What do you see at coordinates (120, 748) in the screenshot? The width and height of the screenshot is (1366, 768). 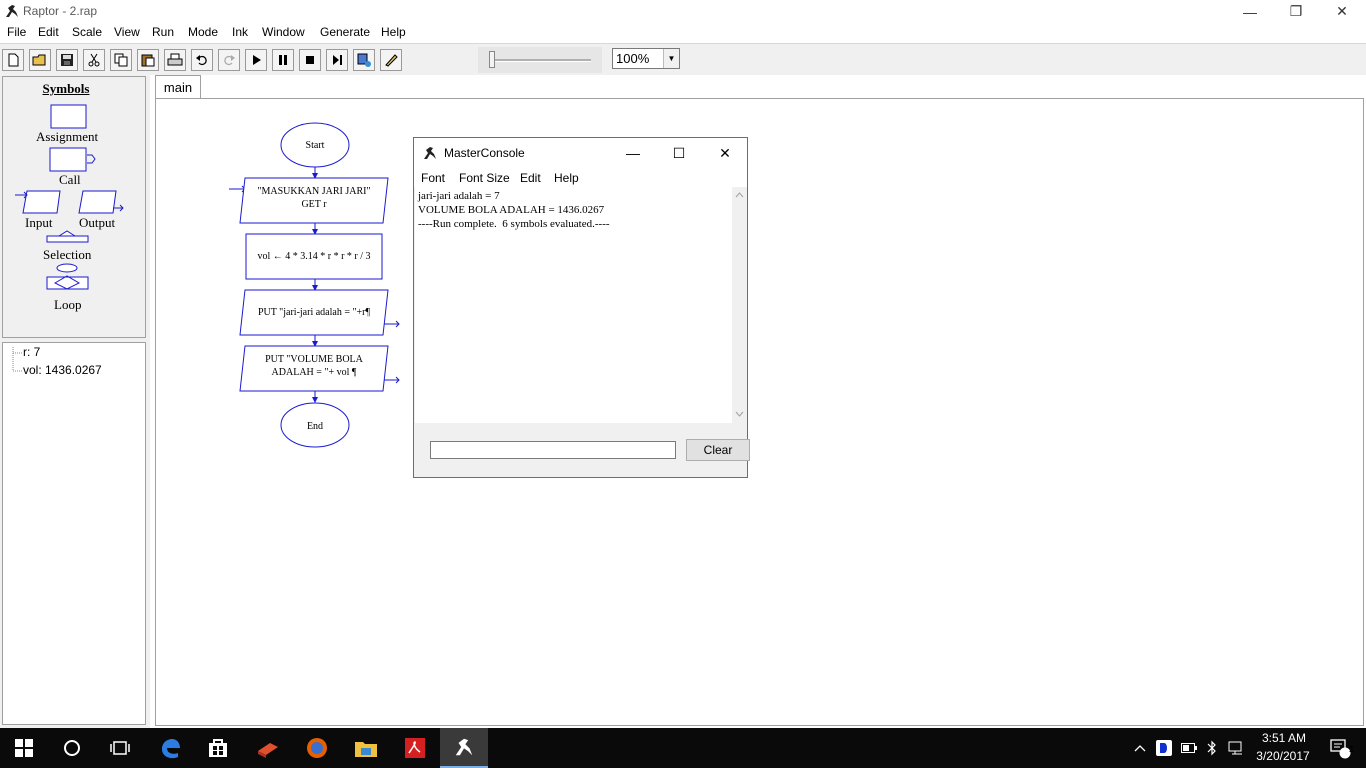 I see `task-view-button` at bounding box center [120, 748].